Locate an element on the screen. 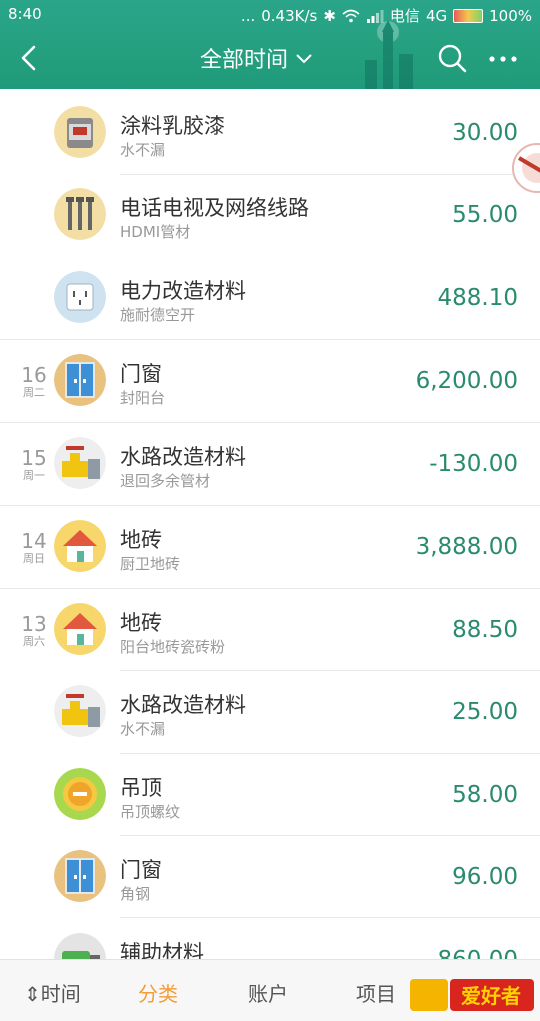  drill-icon is located at coordinates (80, 946).